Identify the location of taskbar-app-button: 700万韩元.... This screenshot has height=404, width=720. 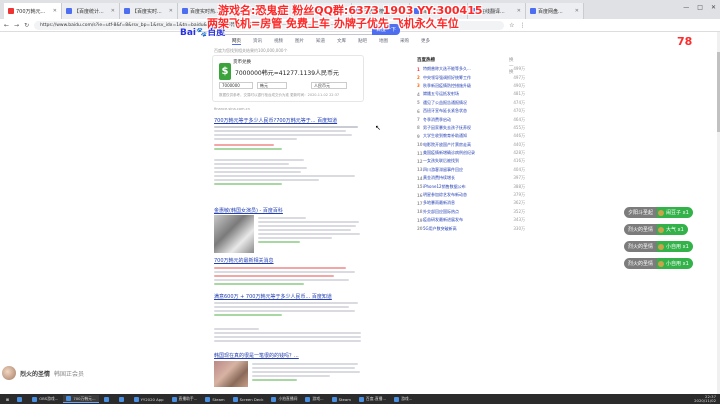
(81, 399).